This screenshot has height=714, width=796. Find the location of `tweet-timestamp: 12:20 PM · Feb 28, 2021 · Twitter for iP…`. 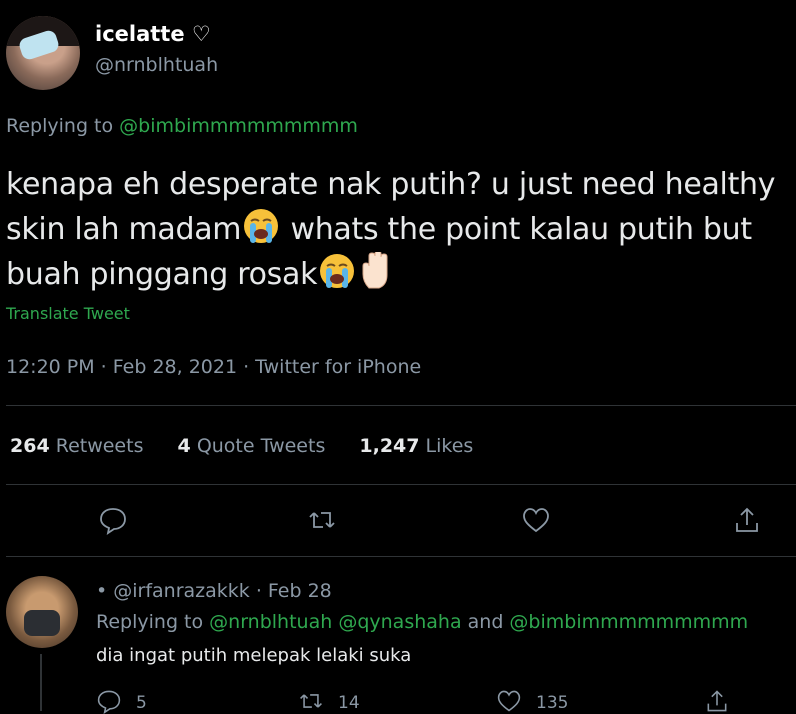

tweet-timestamp: 12:20 PM · Feb 28, 2021 · Twitter for iP… is located at coordinates (213, 367).